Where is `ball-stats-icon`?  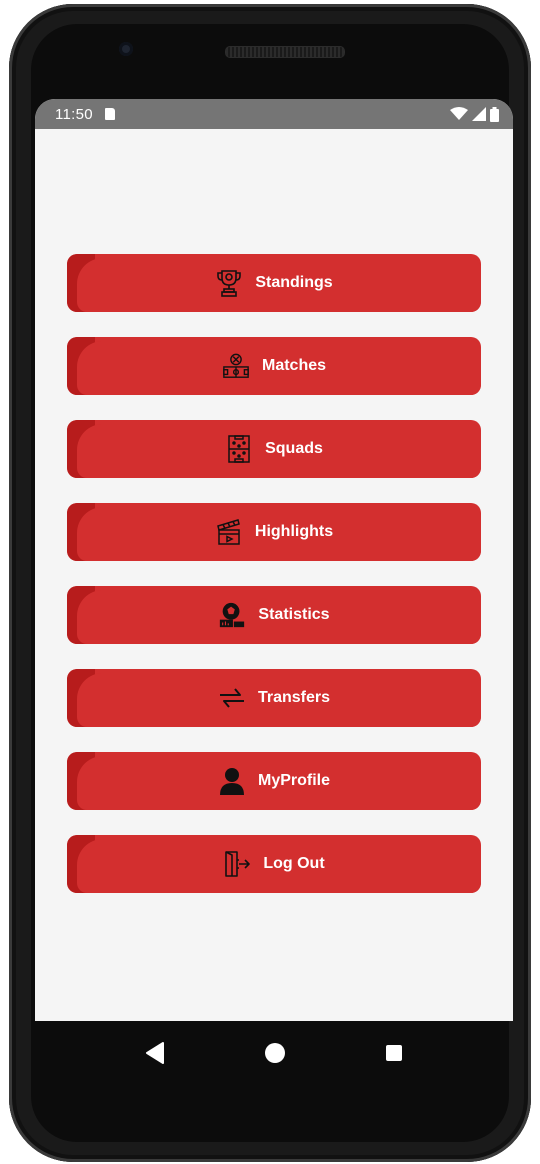 ball-stats-icon is located at coordinates (232, 615).